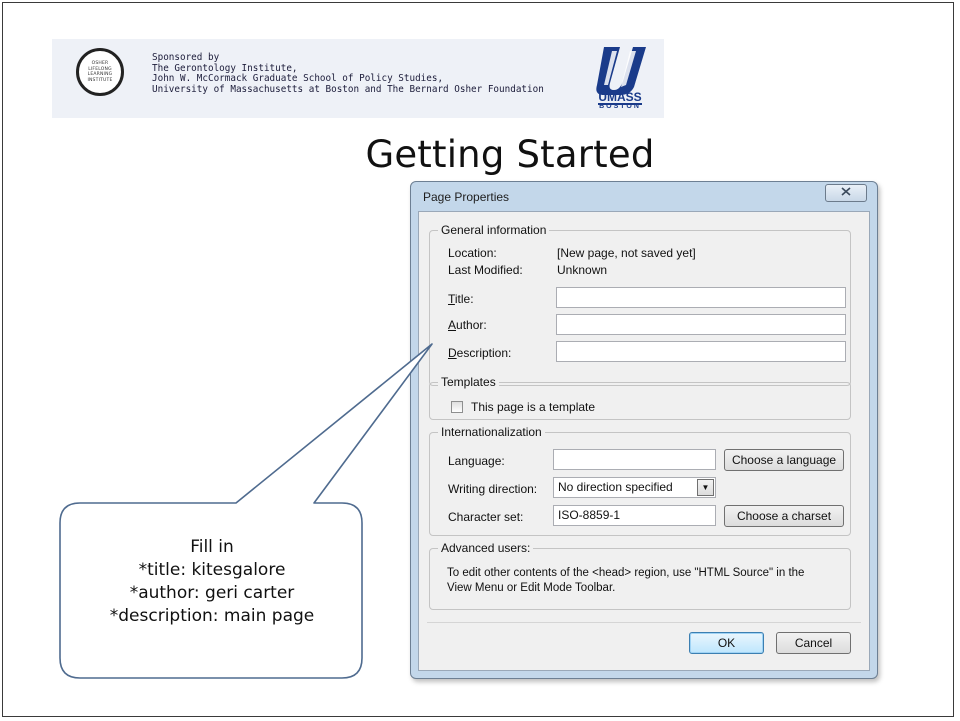 The height and width of the screenshot is (721, 960). Describe the element at coordinates (582, 270) in the screenshot. I see `last-modified-value: Unknown` at that location.